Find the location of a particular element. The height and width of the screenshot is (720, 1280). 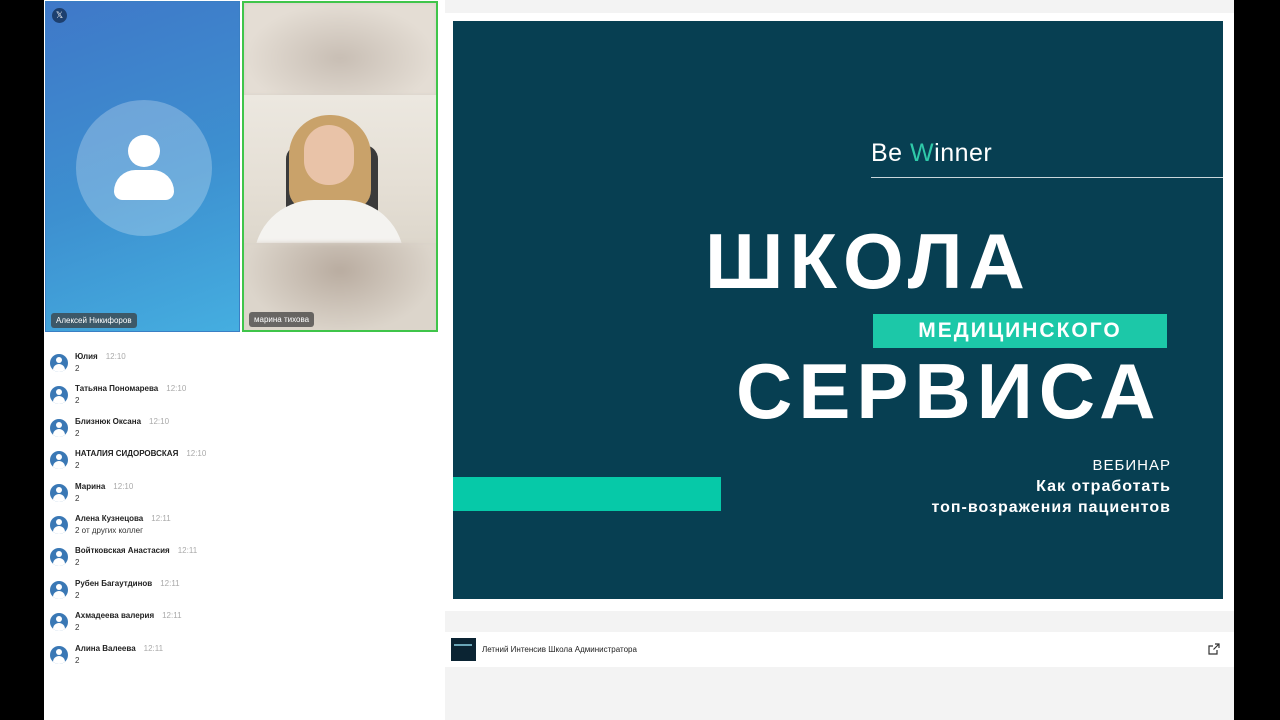

webinar-label: ВЕБИНАР is located at coordinates (1131, 465).